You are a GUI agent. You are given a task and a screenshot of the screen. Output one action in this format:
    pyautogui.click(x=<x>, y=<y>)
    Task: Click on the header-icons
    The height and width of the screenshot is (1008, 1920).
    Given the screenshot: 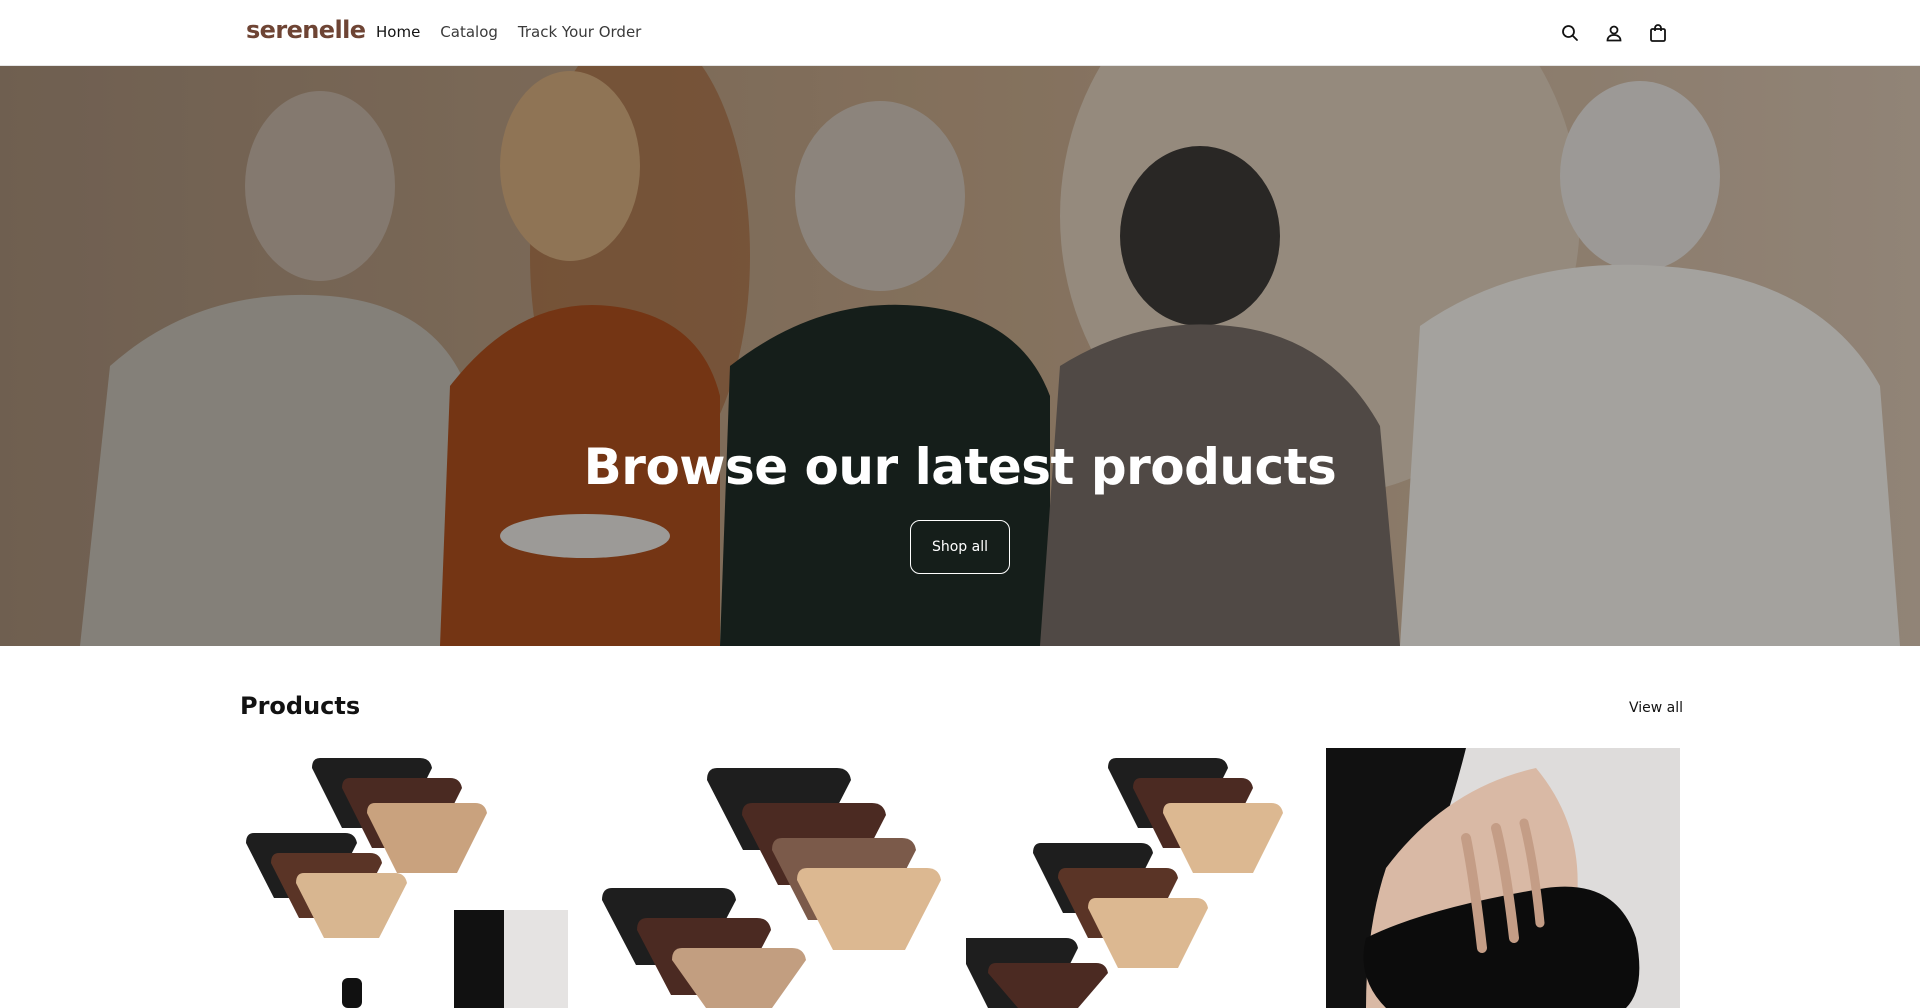 What is the action you would take?
    pyautogui.click(x=1614, y=33)
    